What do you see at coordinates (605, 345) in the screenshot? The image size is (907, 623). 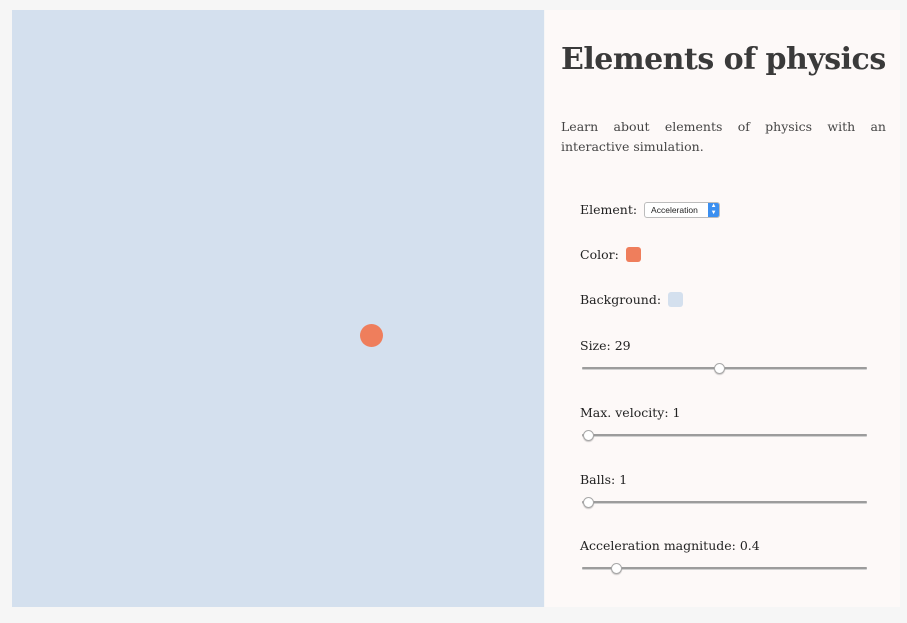 I see `size-label: Size: 29` at bounding box center [605, 345].